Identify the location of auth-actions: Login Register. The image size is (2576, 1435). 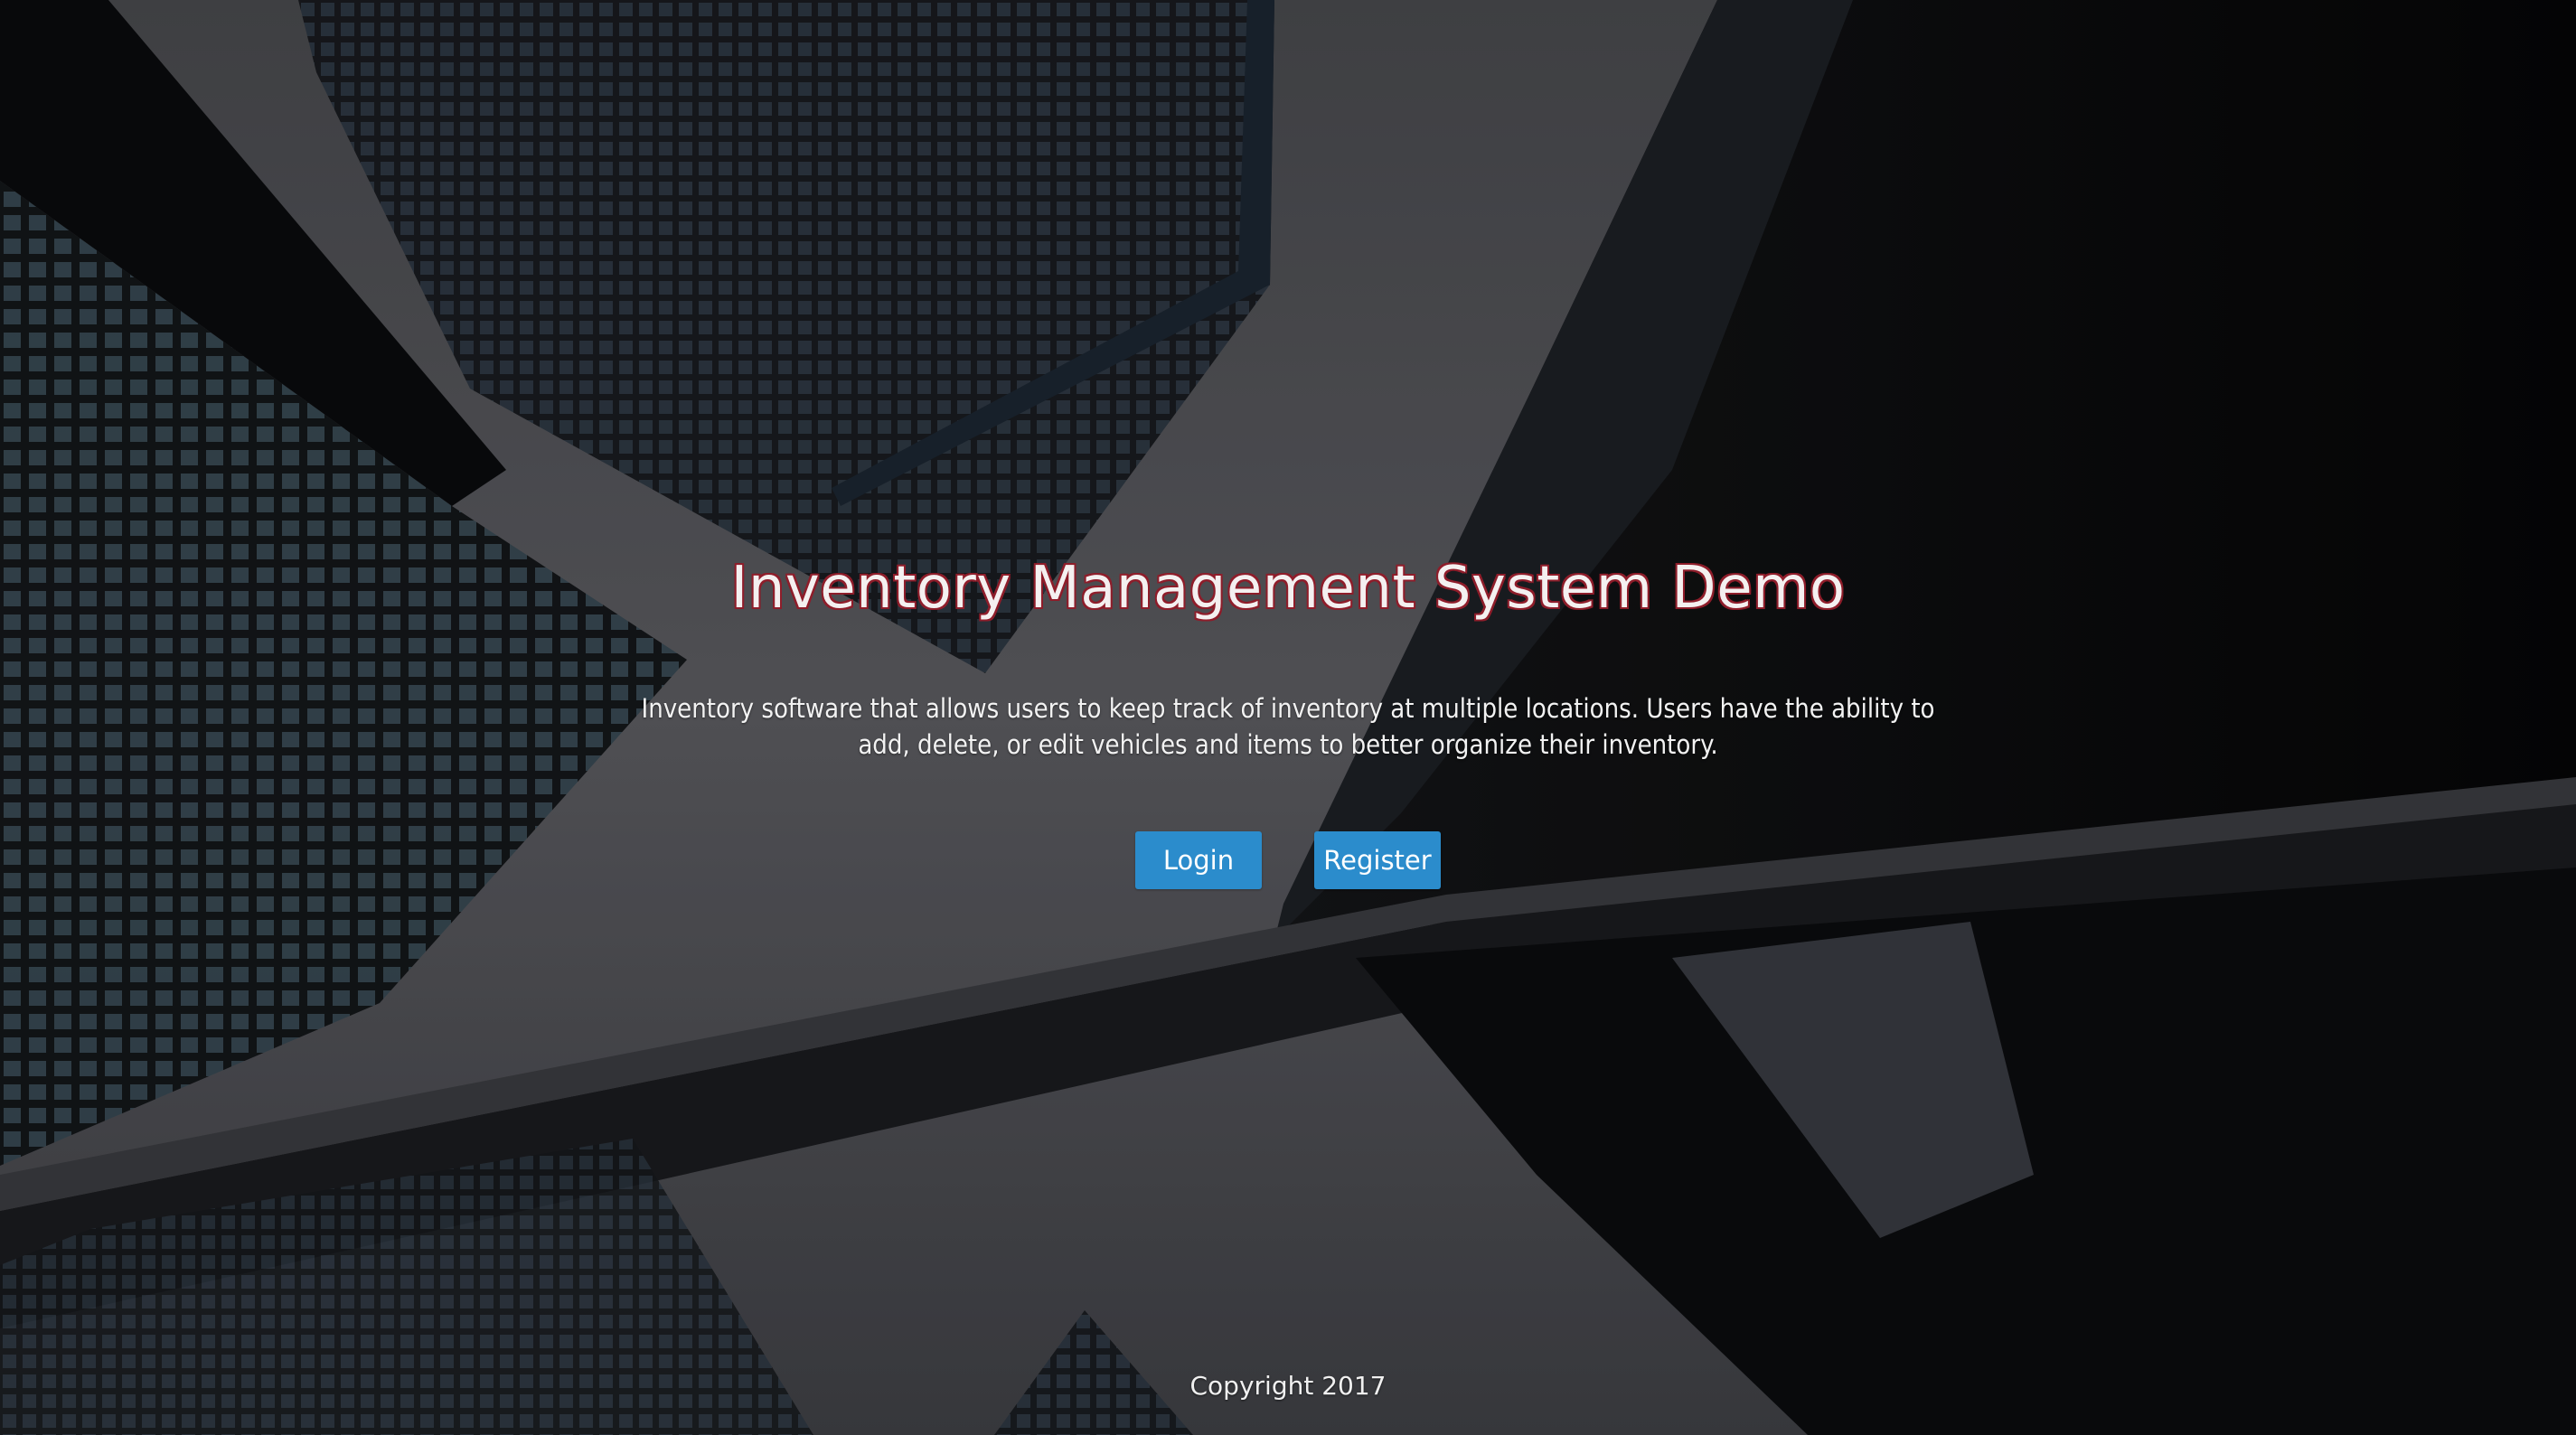
(1288, 860).